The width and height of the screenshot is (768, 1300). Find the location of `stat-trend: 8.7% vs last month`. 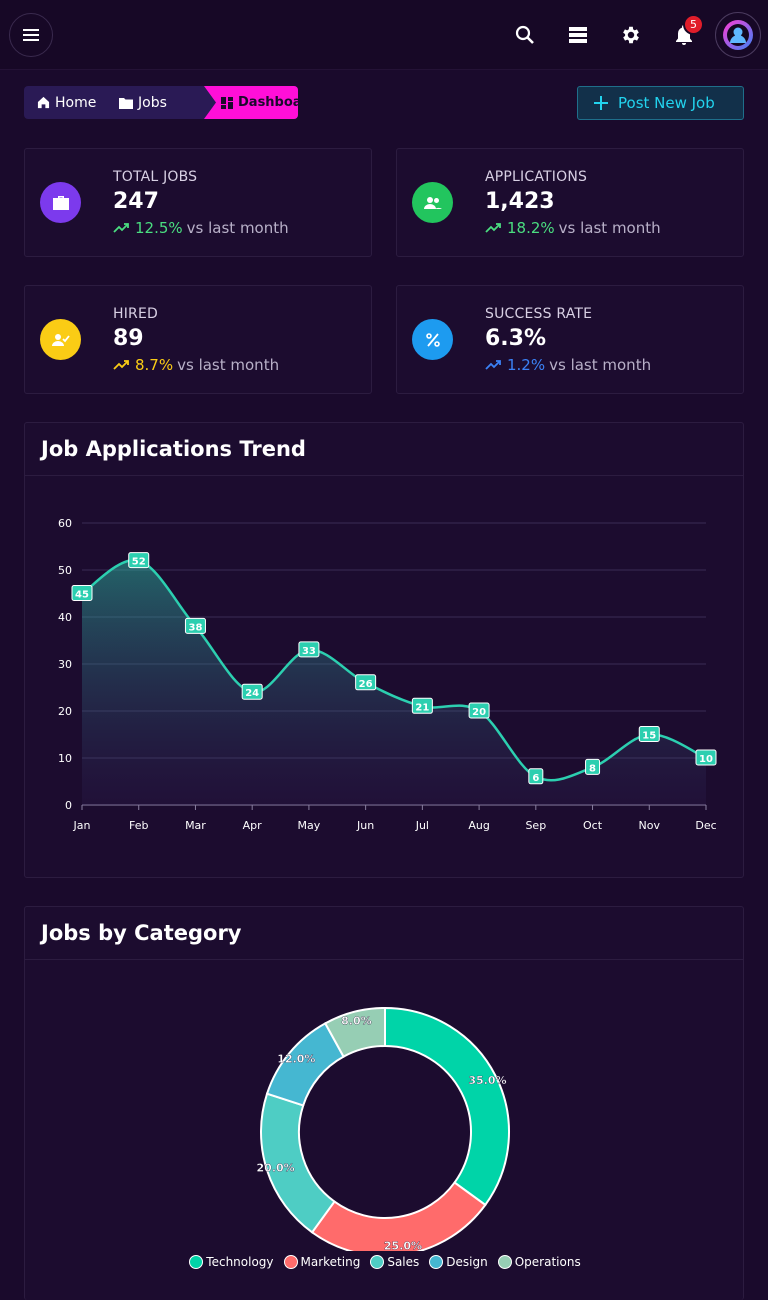

stat-trend: 8.7% vs last month is located at coordinates (196, 365).